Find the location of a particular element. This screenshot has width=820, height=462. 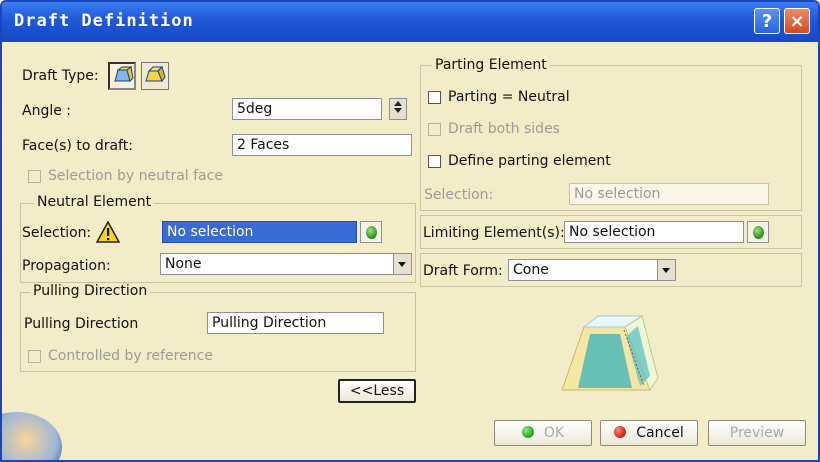

parting-neutral-checkbox is located at coordinates (434, 97).